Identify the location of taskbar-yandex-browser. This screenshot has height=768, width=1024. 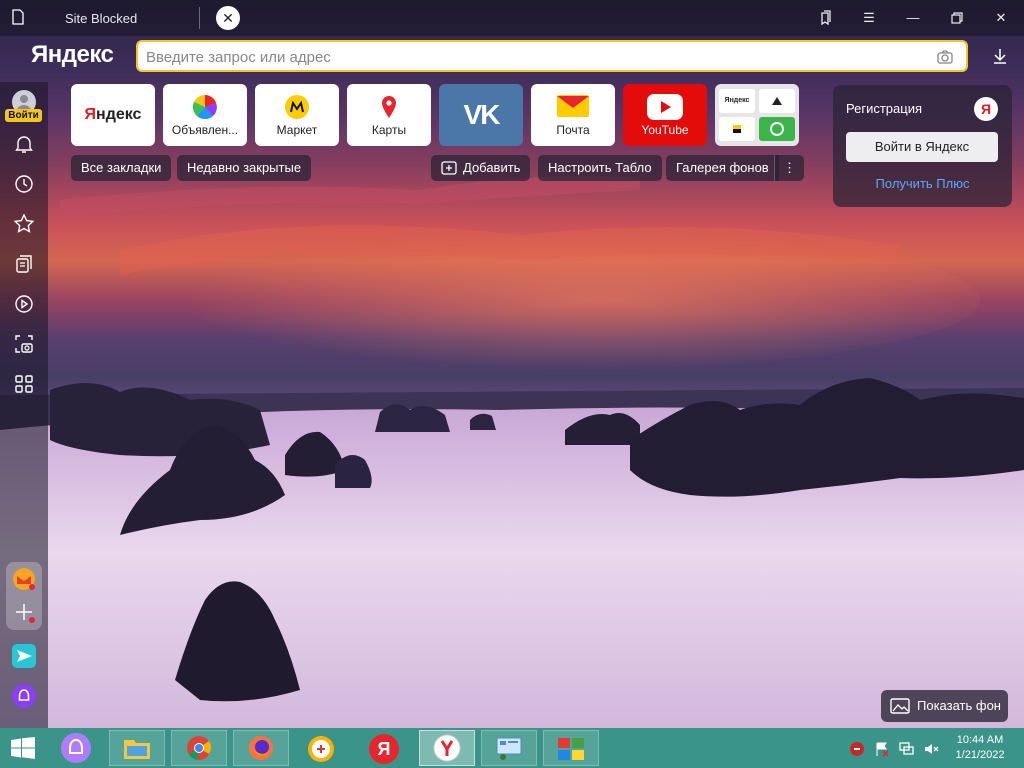
(447, 748).